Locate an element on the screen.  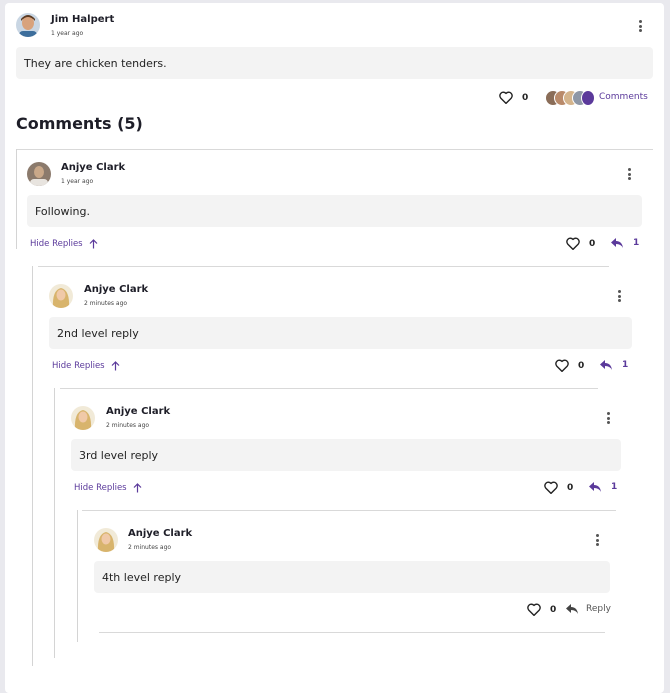
comment-text: 2nd level reply is located at coordinates (98, 333).